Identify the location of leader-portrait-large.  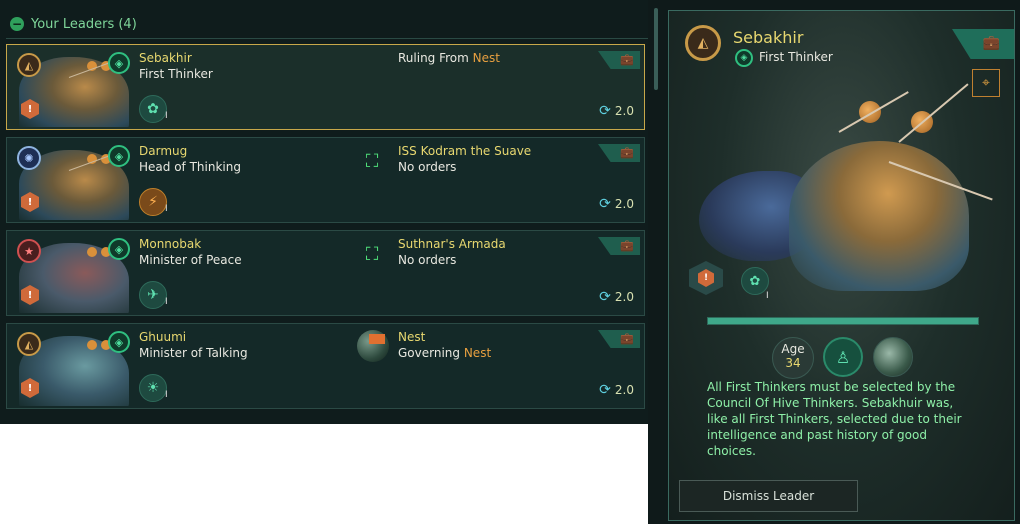
(841, 196).